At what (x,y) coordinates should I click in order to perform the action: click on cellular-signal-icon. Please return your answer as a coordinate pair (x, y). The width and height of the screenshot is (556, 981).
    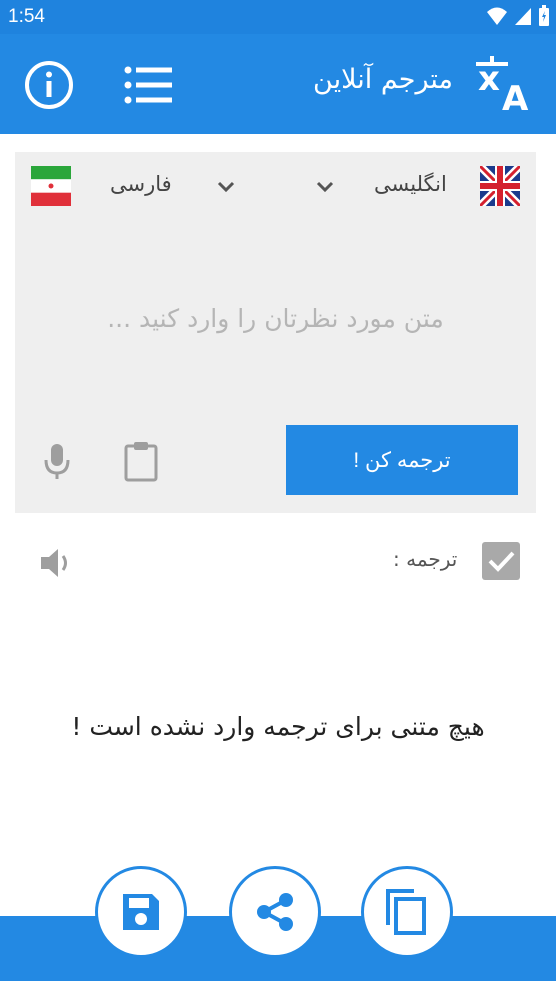
    Looking at the image, I should click on (523, 16).